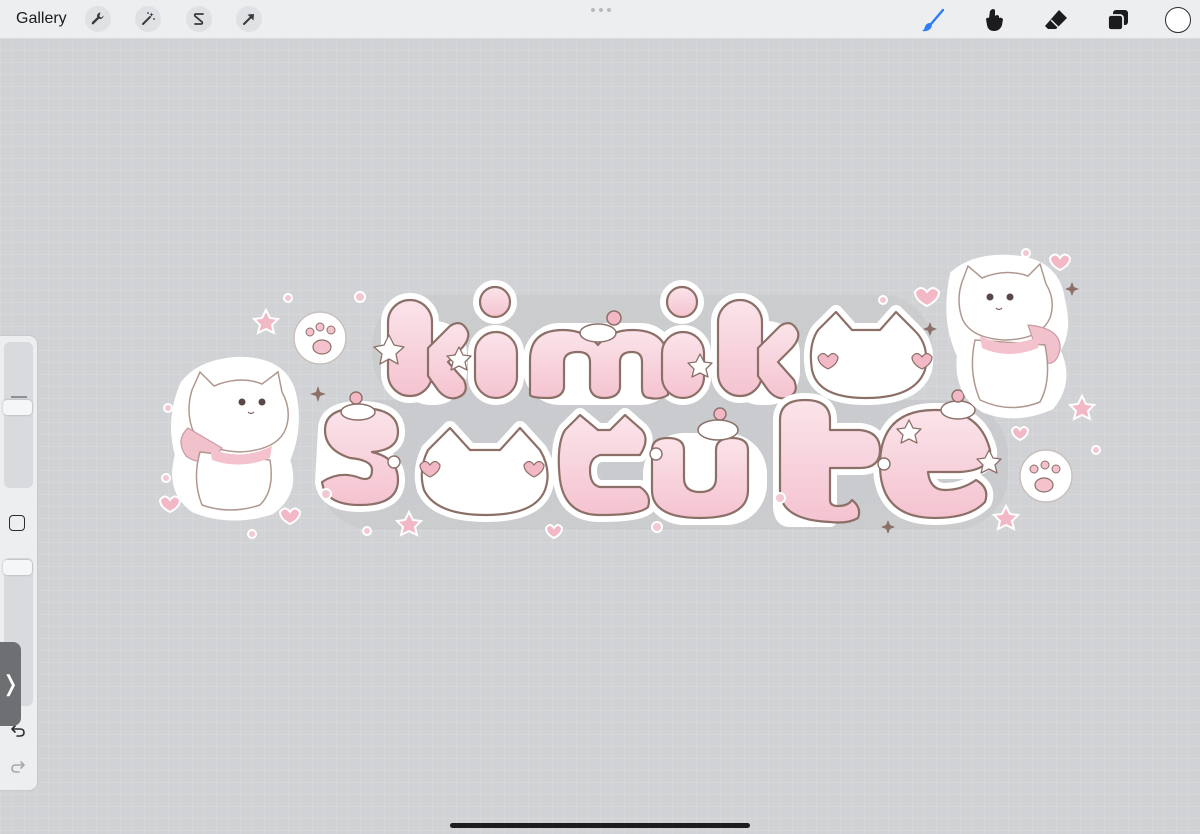 The height and width of the screenshot is (834, 1200). I want to click on redo-icon, so click(18, 767).